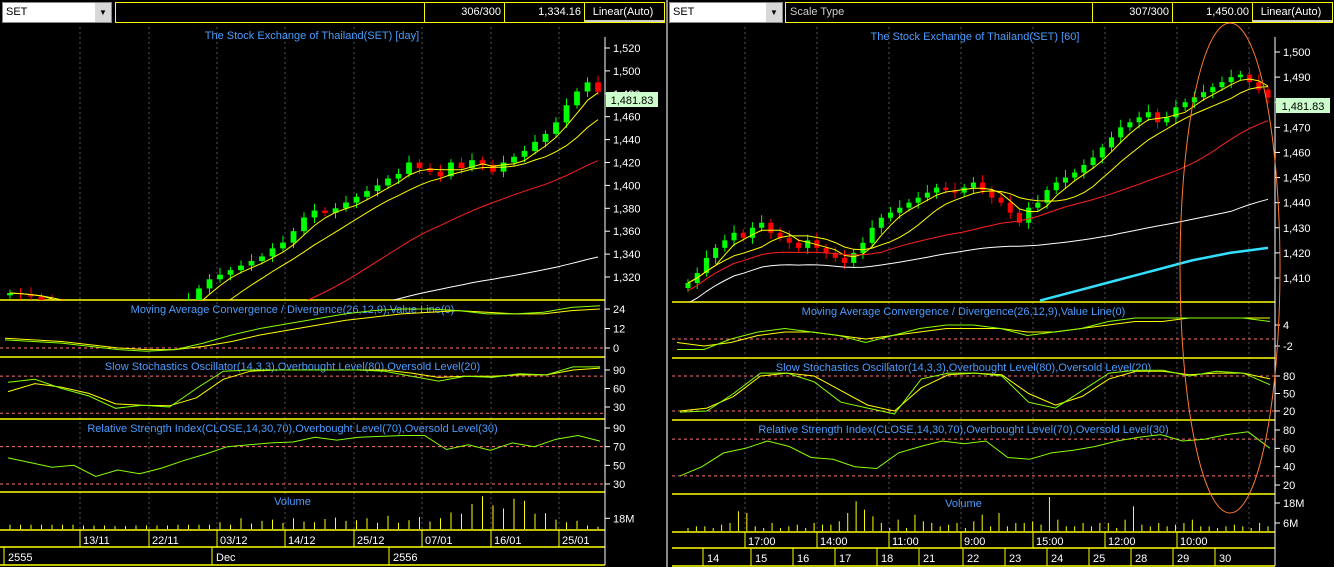 Image resolution: width=1334 pixels, height=567 pixels. What do you see at coordinates (576, 541) in the screenshot?
I see `time-axis-label: 25/01` at bounding box center [576, 541].